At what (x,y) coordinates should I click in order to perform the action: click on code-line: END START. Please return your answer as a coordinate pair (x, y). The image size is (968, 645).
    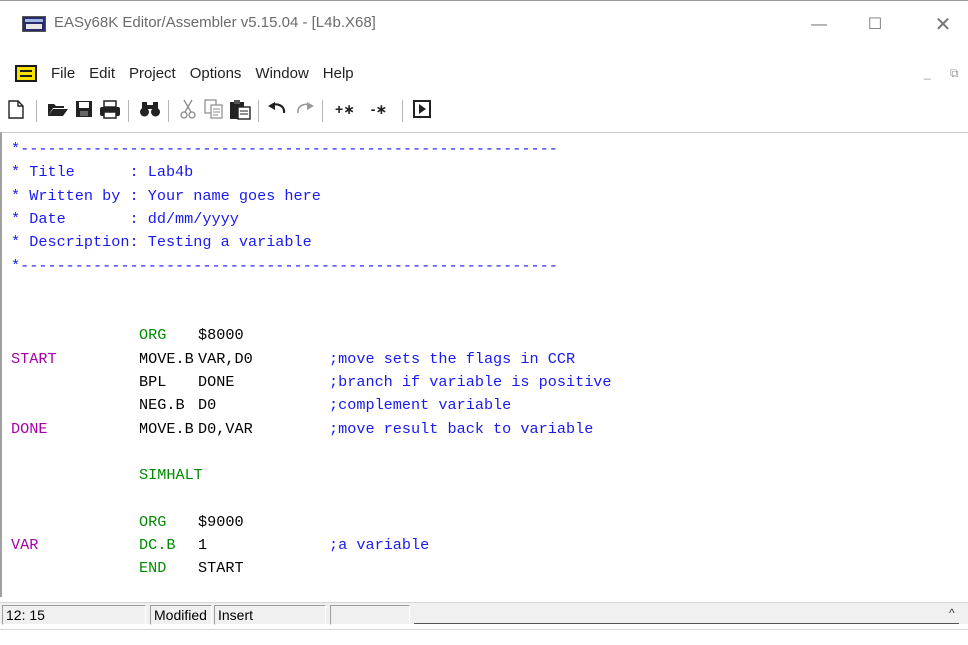
    Looking at the image, I should click on (481, 568).